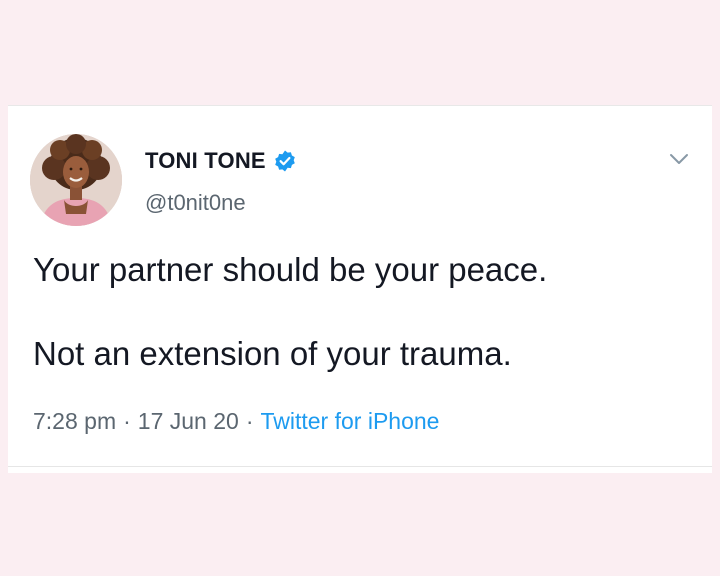 The height and width of the screenshot is (576, 720). I want to click on chevron-down-icon, so click(679, 159).